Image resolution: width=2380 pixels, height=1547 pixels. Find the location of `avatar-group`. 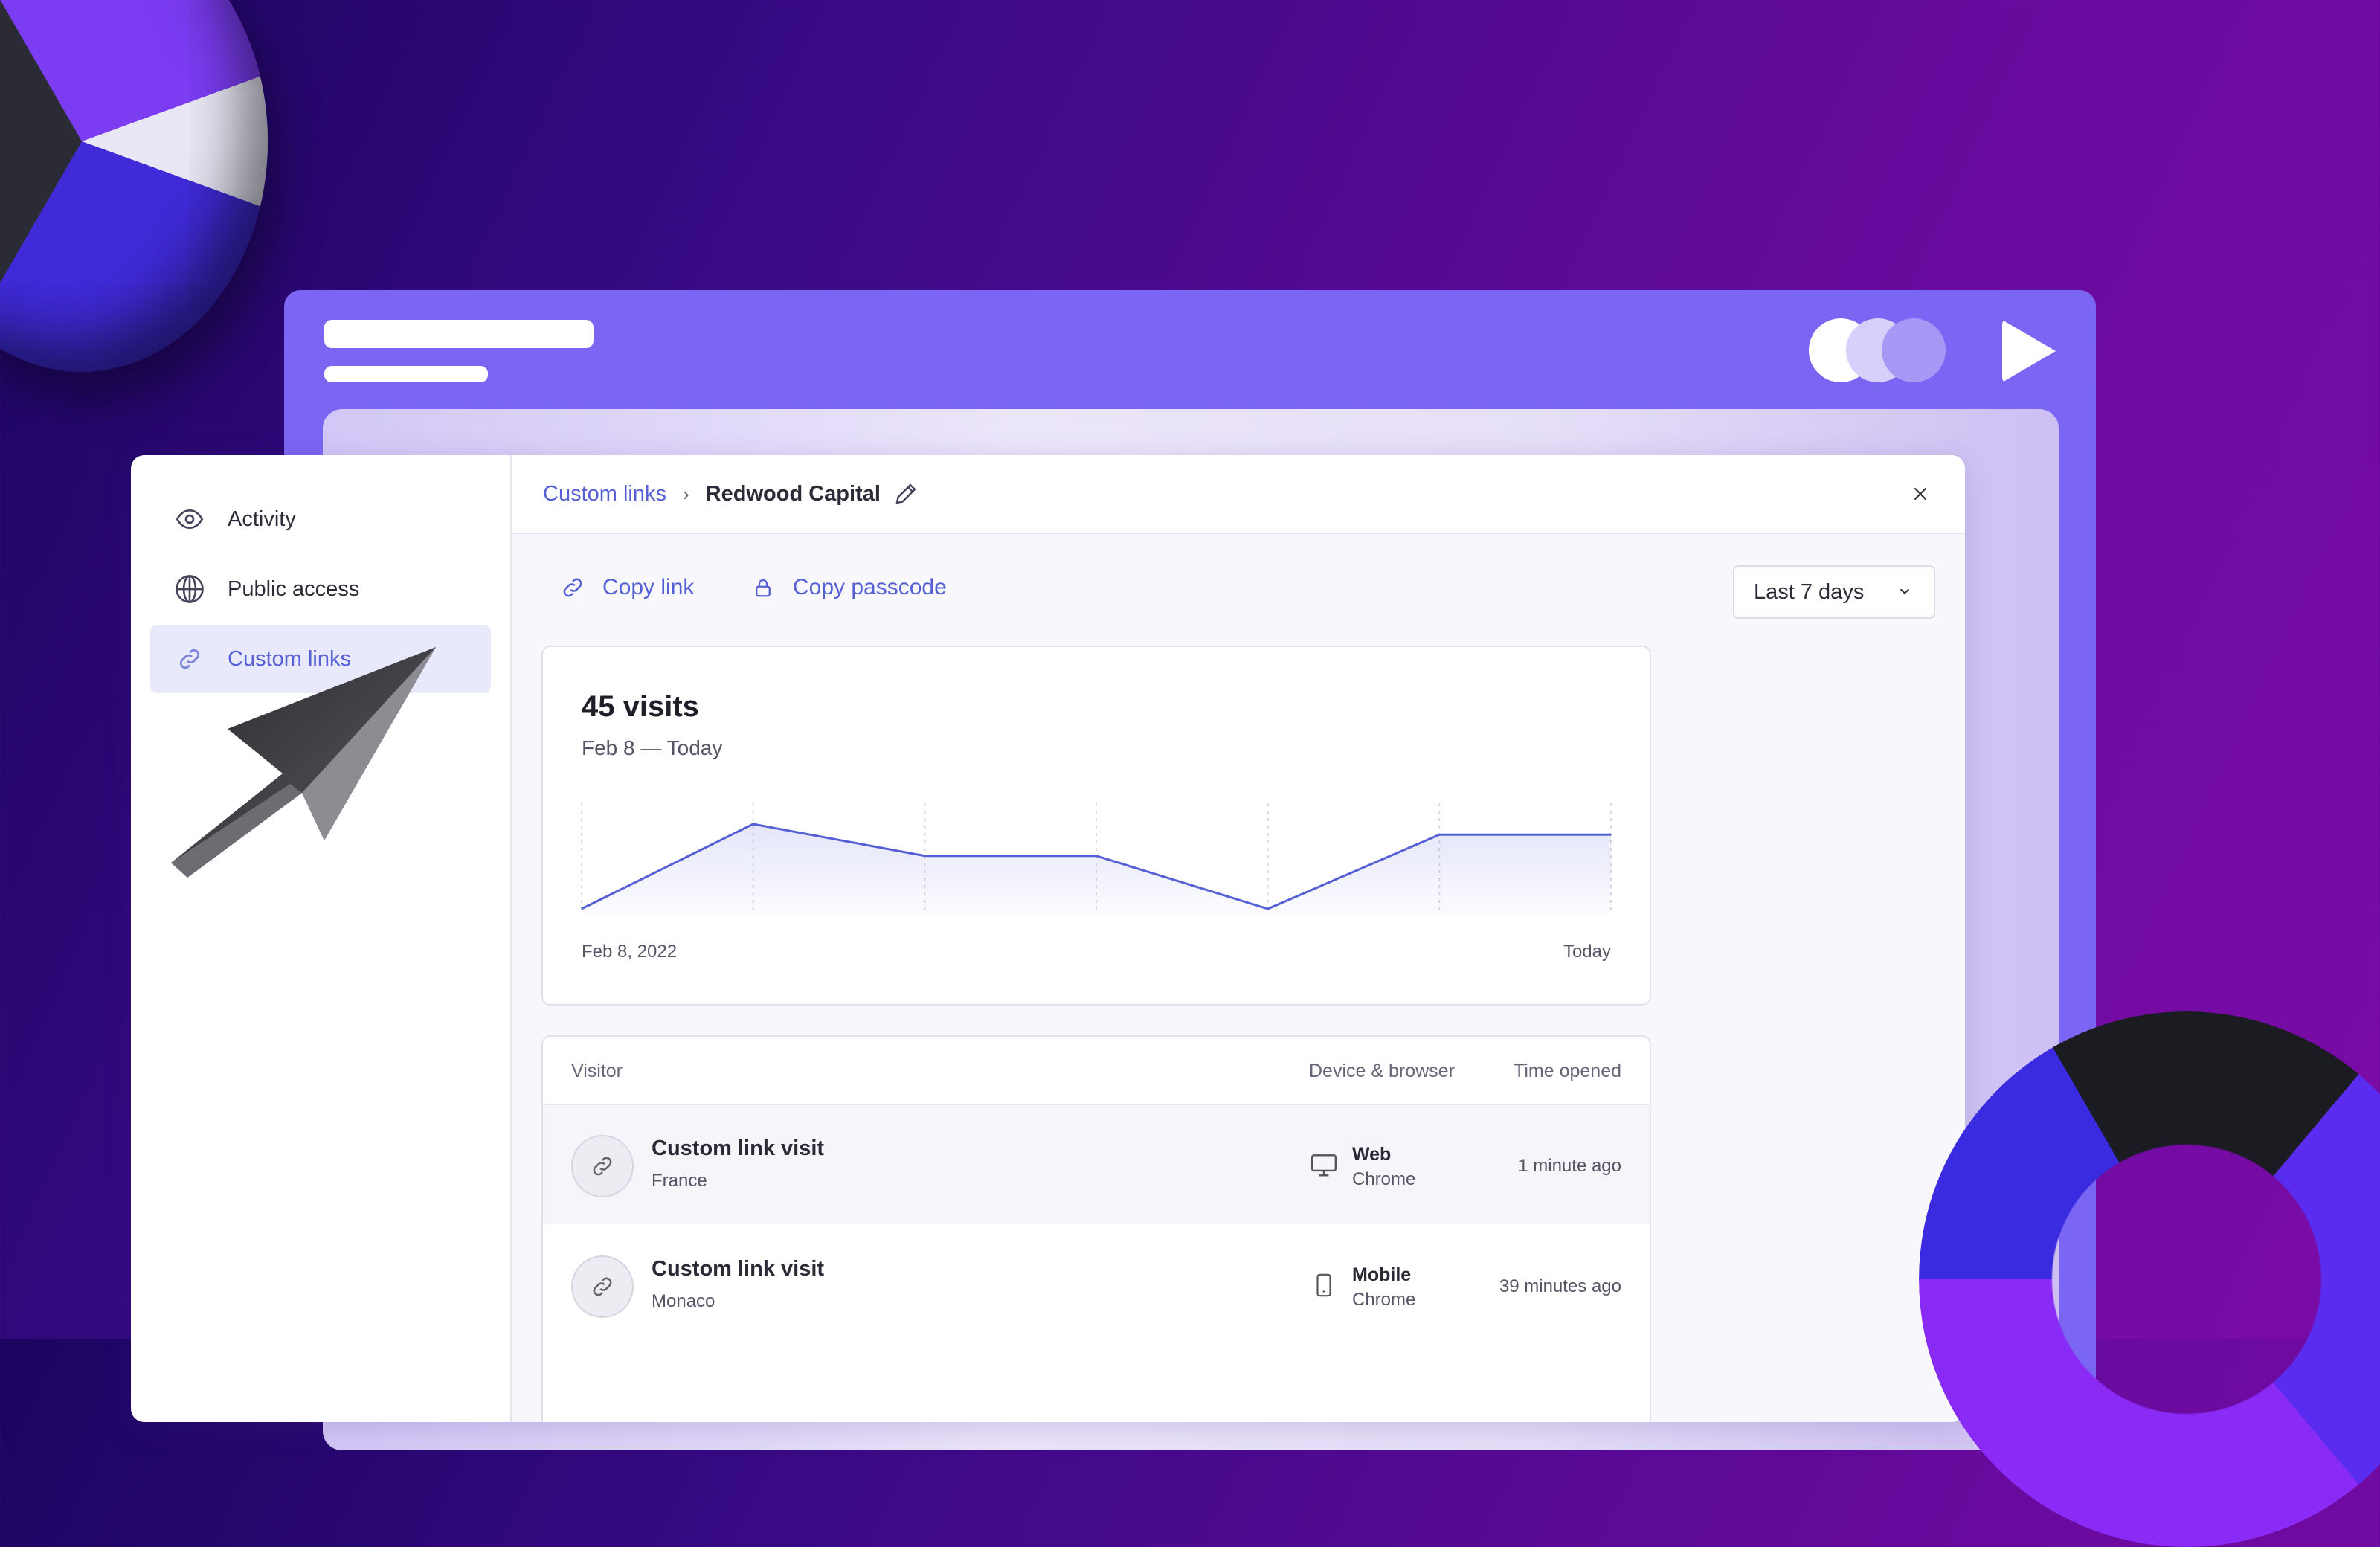

avatar-group is located at coordinates (1880, 350).